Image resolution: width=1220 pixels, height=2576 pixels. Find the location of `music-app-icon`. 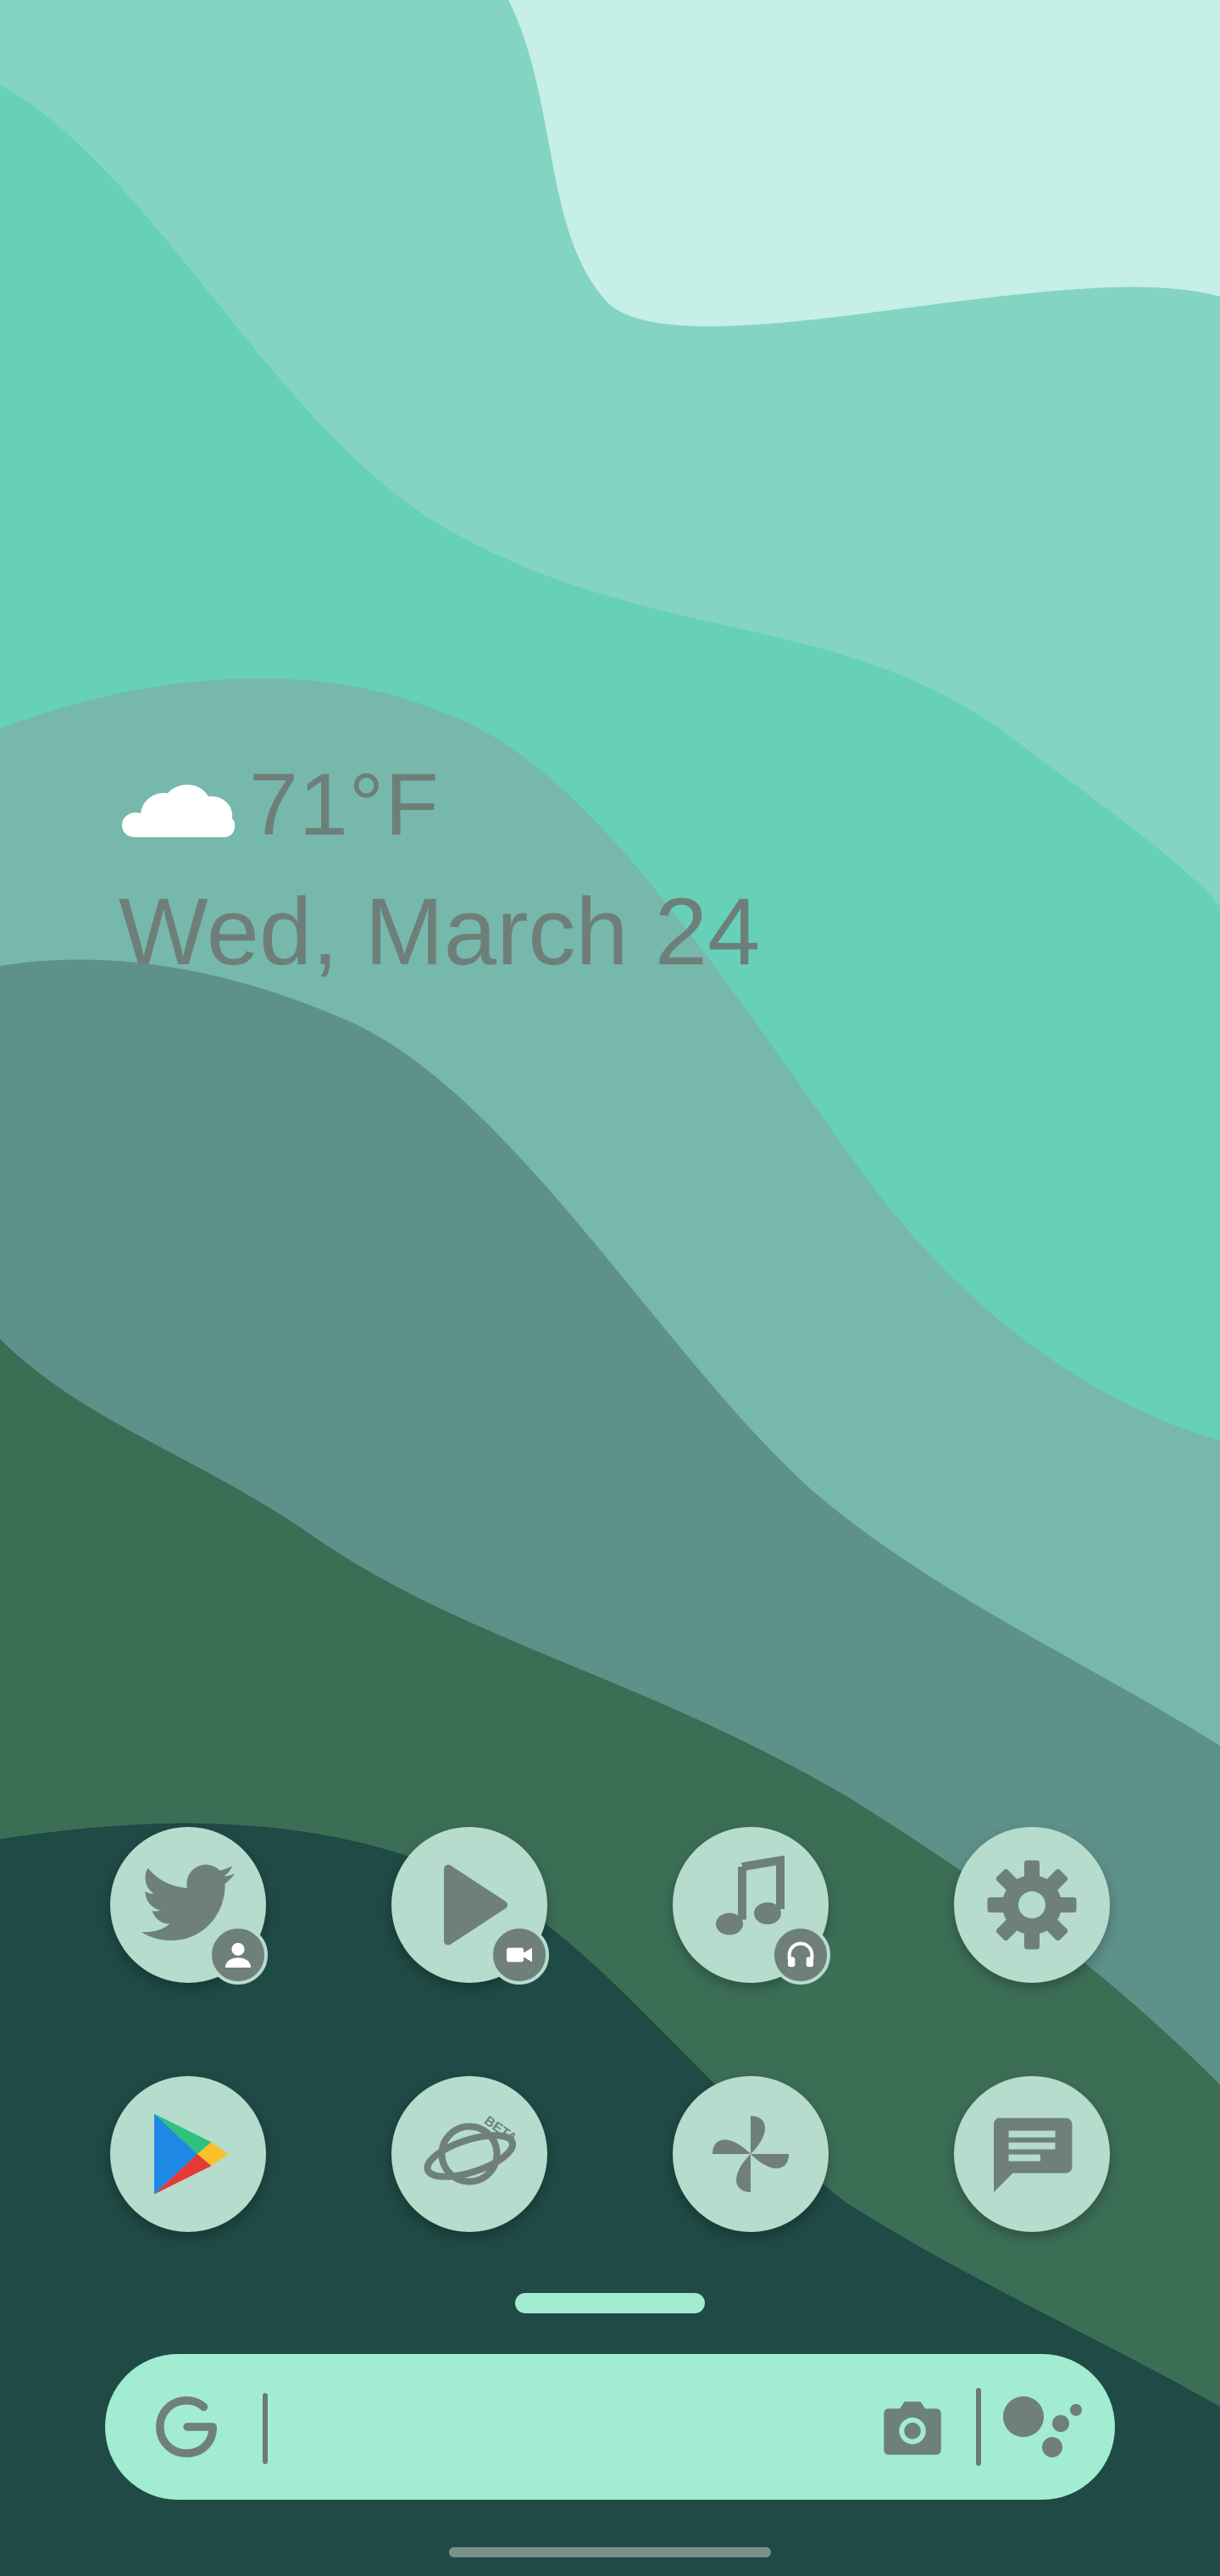

music-app-icon is located at coordinates (751, 1906).